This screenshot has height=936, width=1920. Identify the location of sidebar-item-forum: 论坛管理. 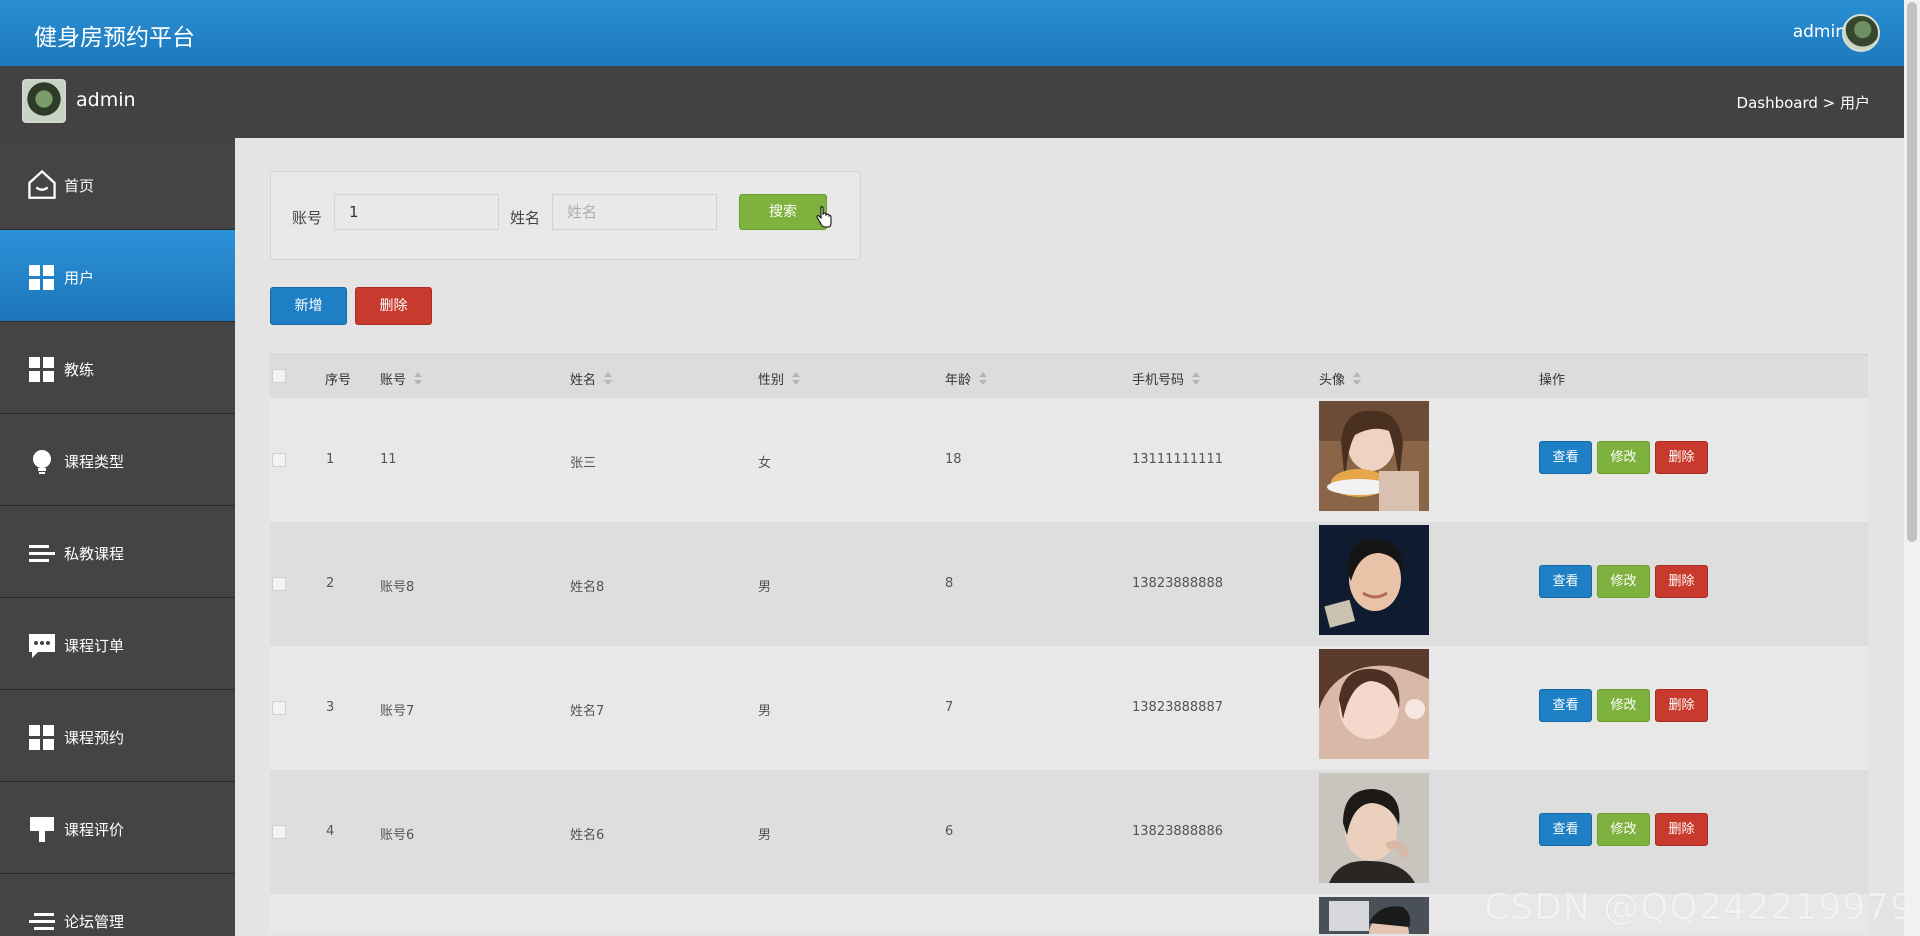
(117, 905).